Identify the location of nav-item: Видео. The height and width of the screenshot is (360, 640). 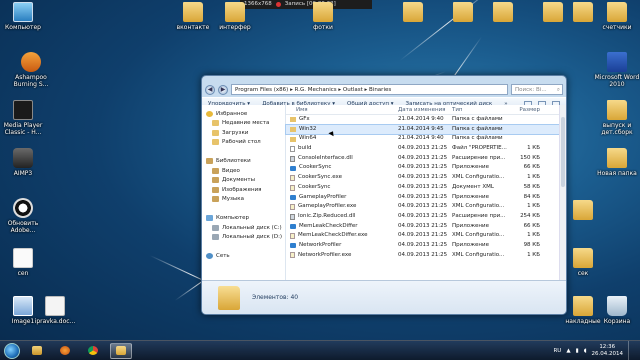
(243, 171).